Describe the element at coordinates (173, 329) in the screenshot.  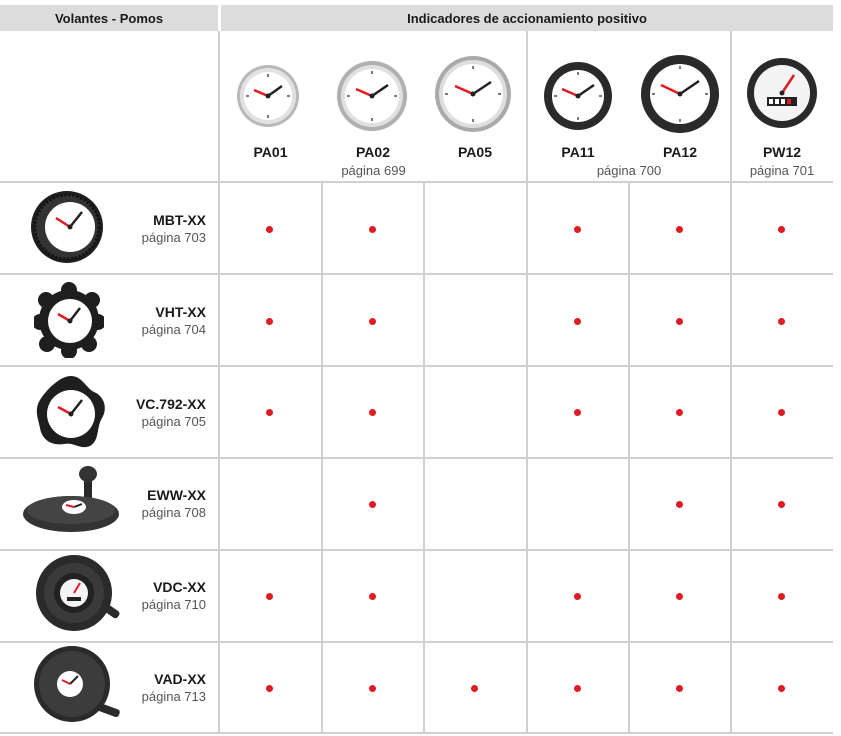
I see `row-page-ref: página 704` at that location.